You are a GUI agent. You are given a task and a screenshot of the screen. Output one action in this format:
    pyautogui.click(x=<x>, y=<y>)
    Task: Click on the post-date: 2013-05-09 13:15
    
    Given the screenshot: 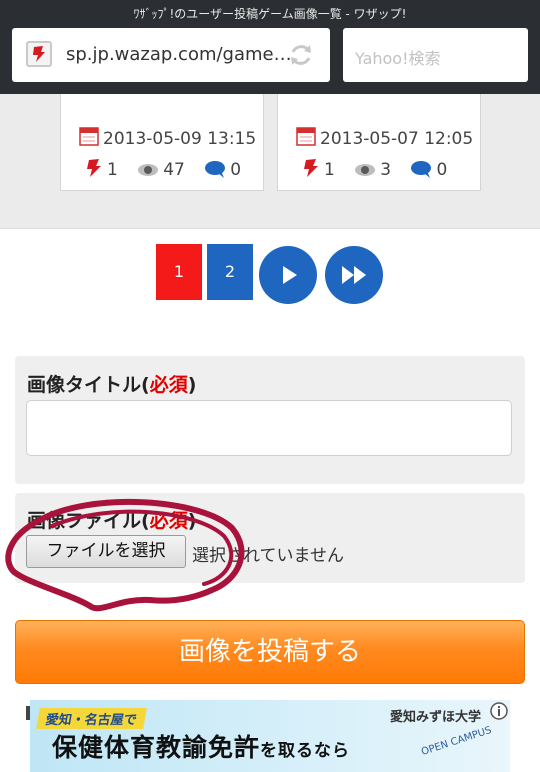 What is the action you would take?
    pyautogui.click(x=167, y=137)
    